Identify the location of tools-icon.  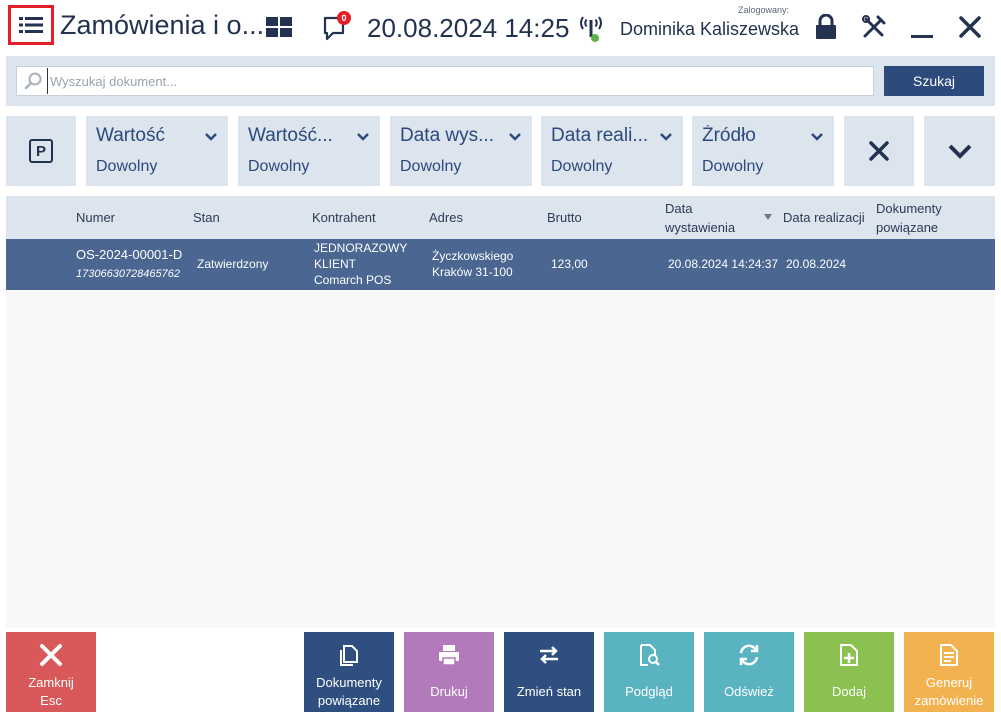
(874, 26).